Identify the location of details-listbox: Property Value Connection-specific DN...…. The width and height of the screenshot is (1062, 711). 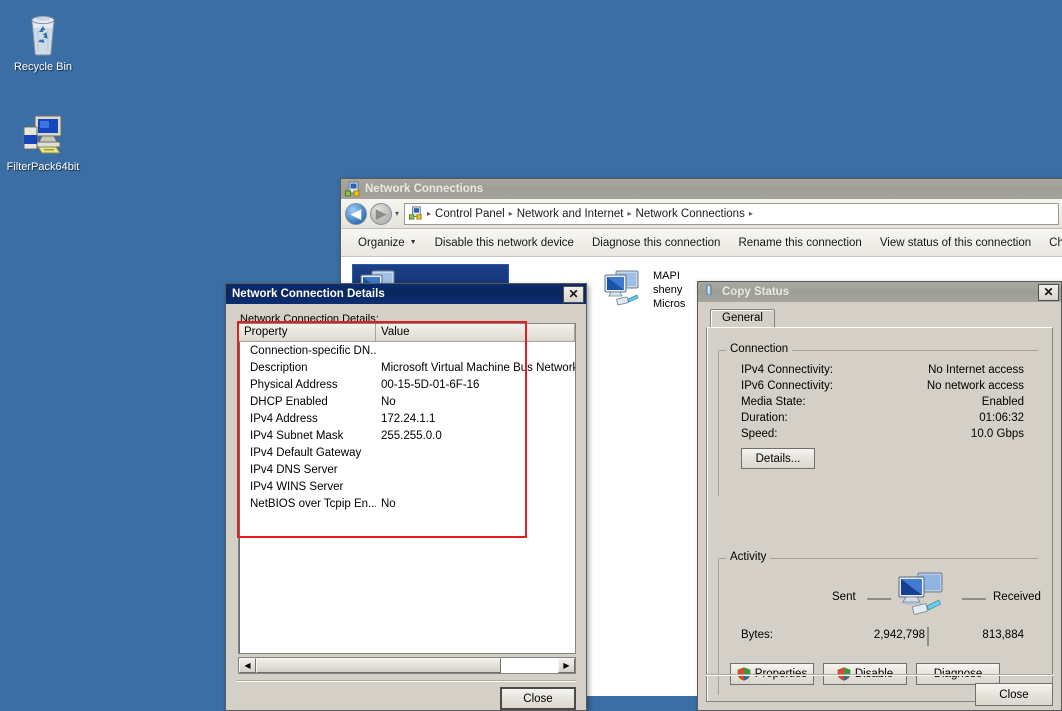
(407, 488).